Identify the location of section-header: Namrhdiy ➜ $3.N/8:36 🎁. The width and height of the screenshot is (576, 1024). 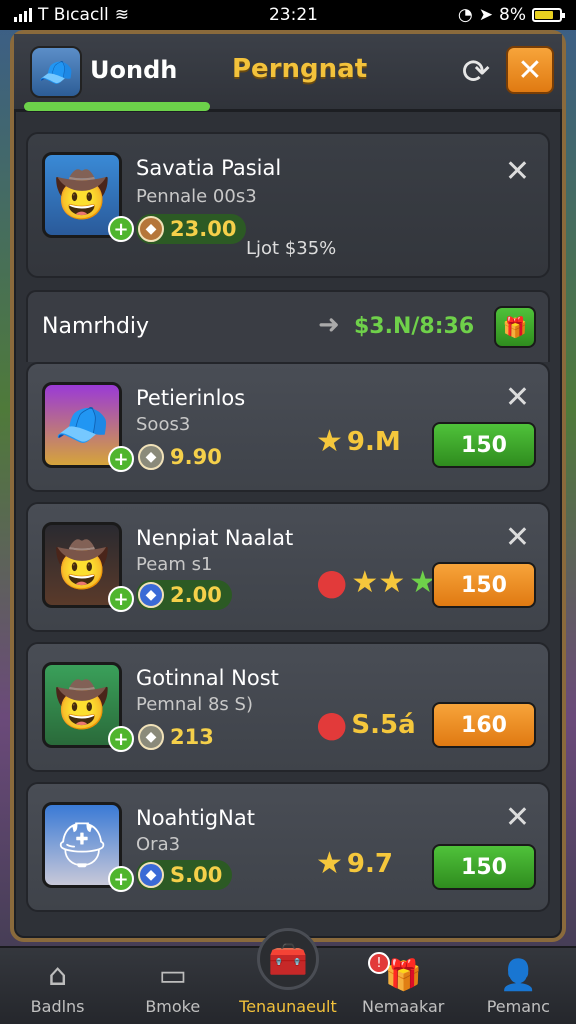
(288, 326).